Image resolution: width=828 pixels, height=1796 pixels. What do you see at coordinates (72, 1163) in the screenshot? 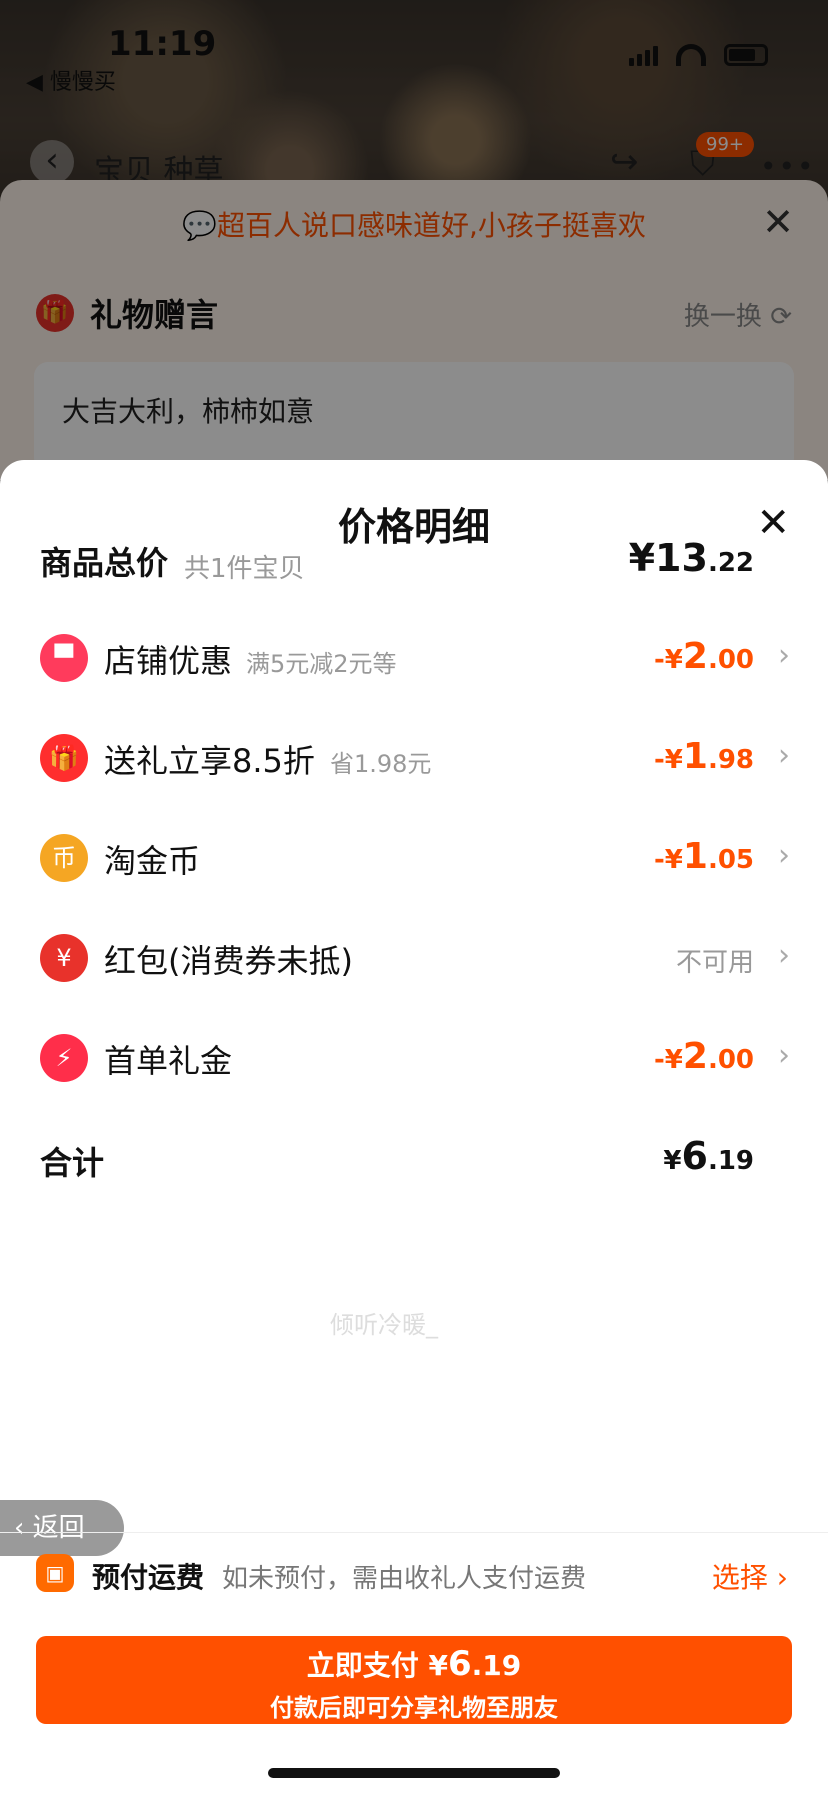
I see `total-label: 合计` at bounding box center [72, 1163].